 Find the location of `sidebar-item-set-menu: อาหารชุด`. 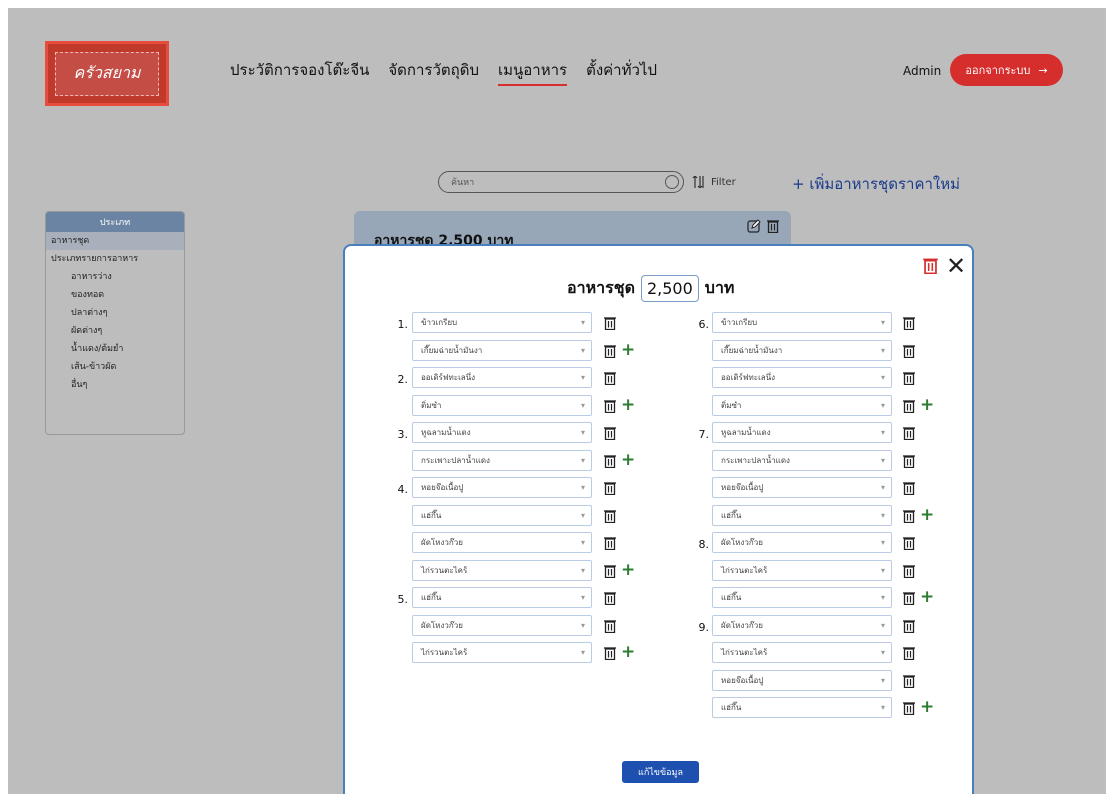

sidebar-item-set-menu: อาหารชุด is located at coordinates (115, 241).